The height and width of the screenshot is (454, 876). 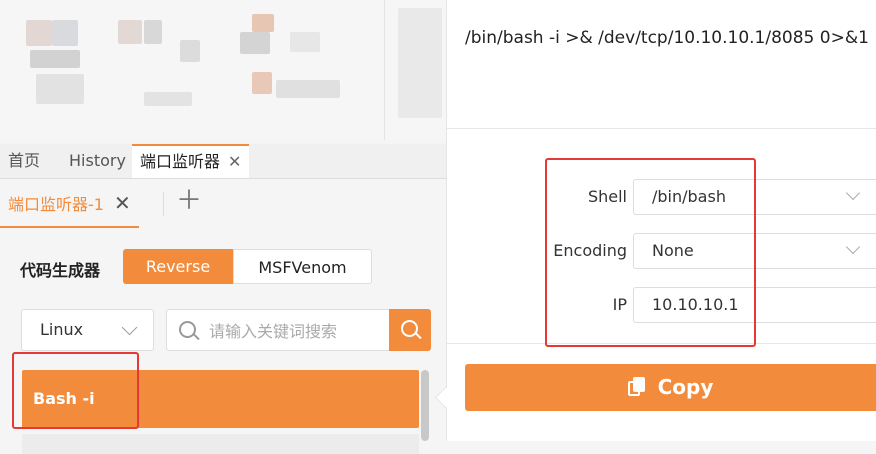 I want to click on copy-icon, so click(x=636, y=387).